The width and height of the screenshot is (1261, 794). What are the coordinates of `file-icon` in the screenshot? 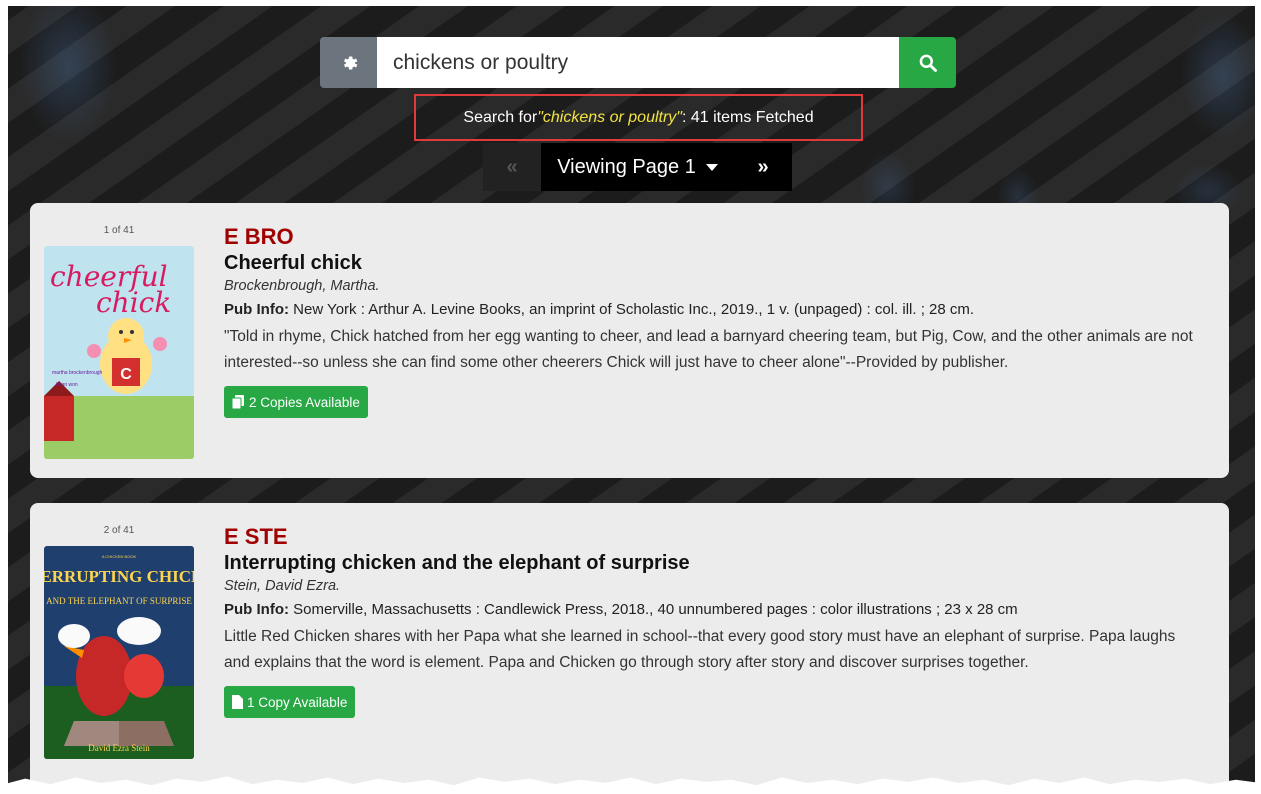 It's located at (237, 702).